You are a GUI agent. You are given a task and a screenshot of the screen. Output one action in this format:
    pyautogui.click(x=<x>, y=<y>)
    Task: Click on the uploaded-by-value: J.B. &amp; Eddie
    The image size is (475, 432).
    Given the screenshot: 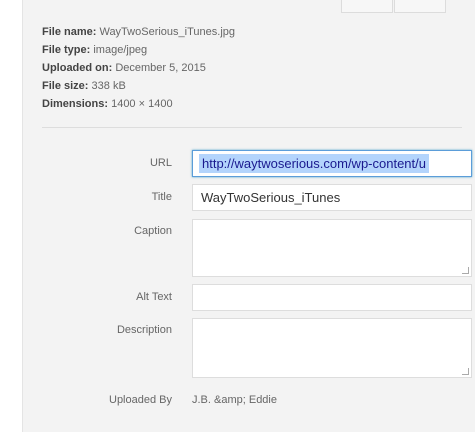 What is the action you would take?
    pyautogui.click(x=234, y=400)
    